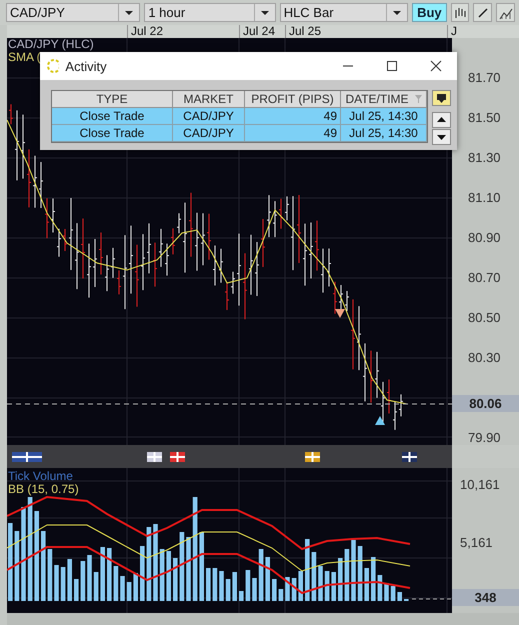  I want to click on volume-legend: Tick Volume, so click(40, 476).